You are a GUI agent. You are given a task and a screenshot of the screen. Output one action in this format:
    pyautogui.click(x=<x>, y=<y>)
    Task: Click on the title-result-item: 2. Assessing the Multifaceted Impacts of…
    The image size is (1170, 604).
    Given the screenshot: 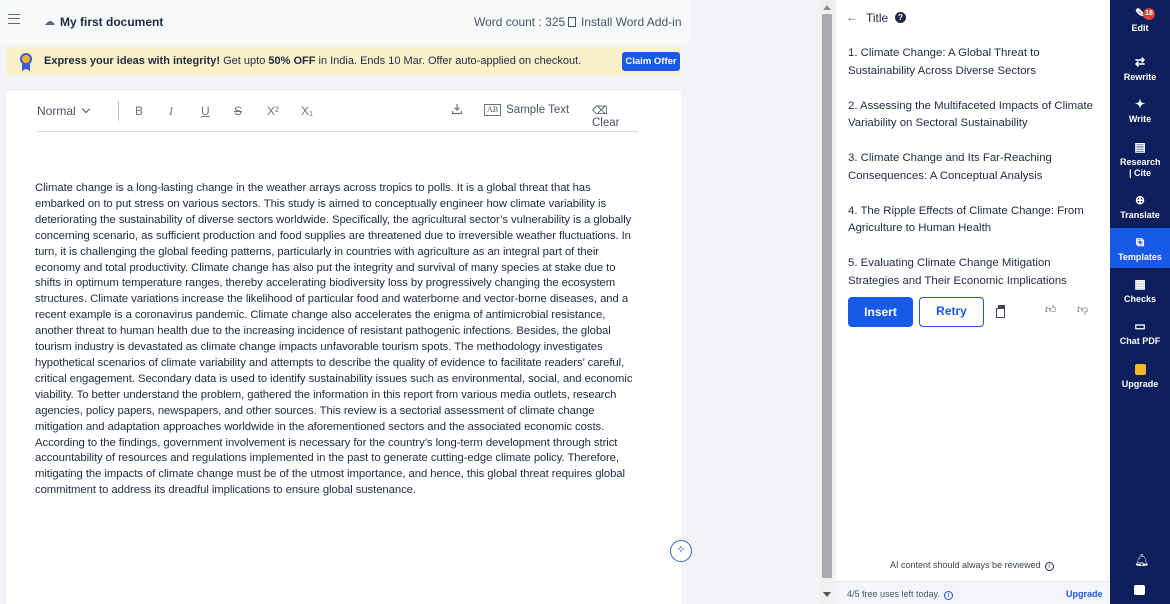 What is the action you would take?
    pyautogui.click(x=973, y=115)
    